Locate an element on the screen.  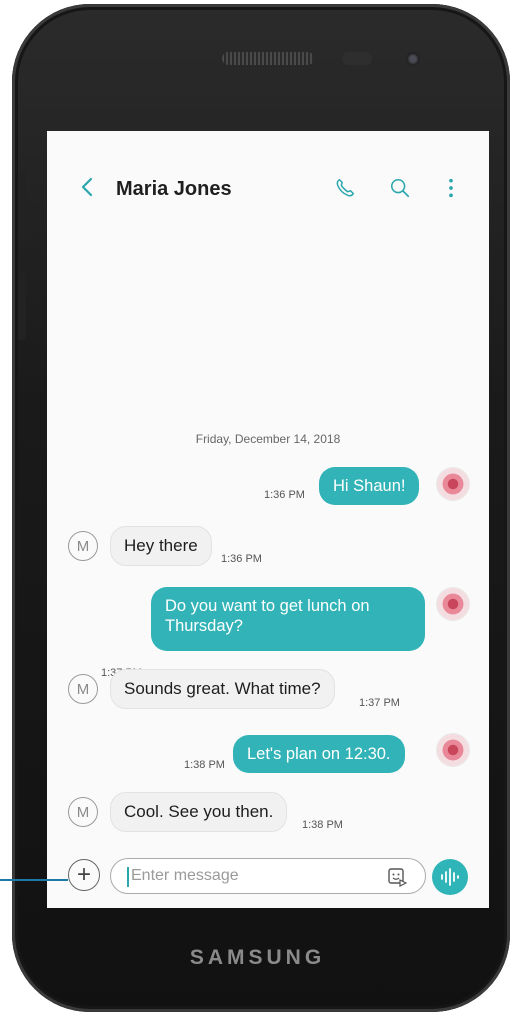
message-input: Enter message is located at coordinates (268, 876).